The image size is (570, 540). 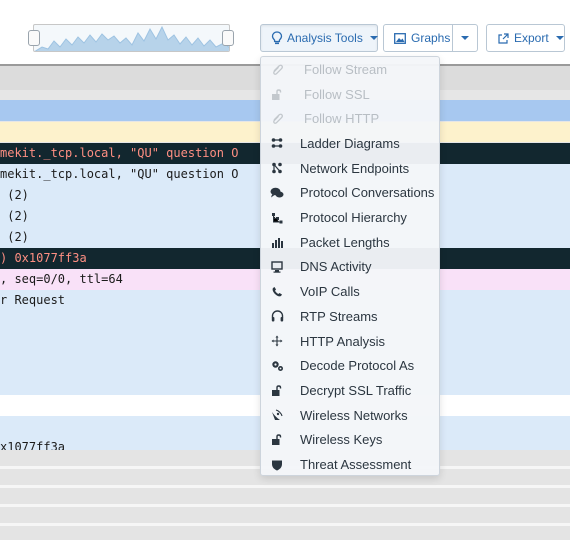 What do you see at coordinates (431, 38) in the screenshot?
I see `graphs-label: Graphs` at bounding box center [431, 38].